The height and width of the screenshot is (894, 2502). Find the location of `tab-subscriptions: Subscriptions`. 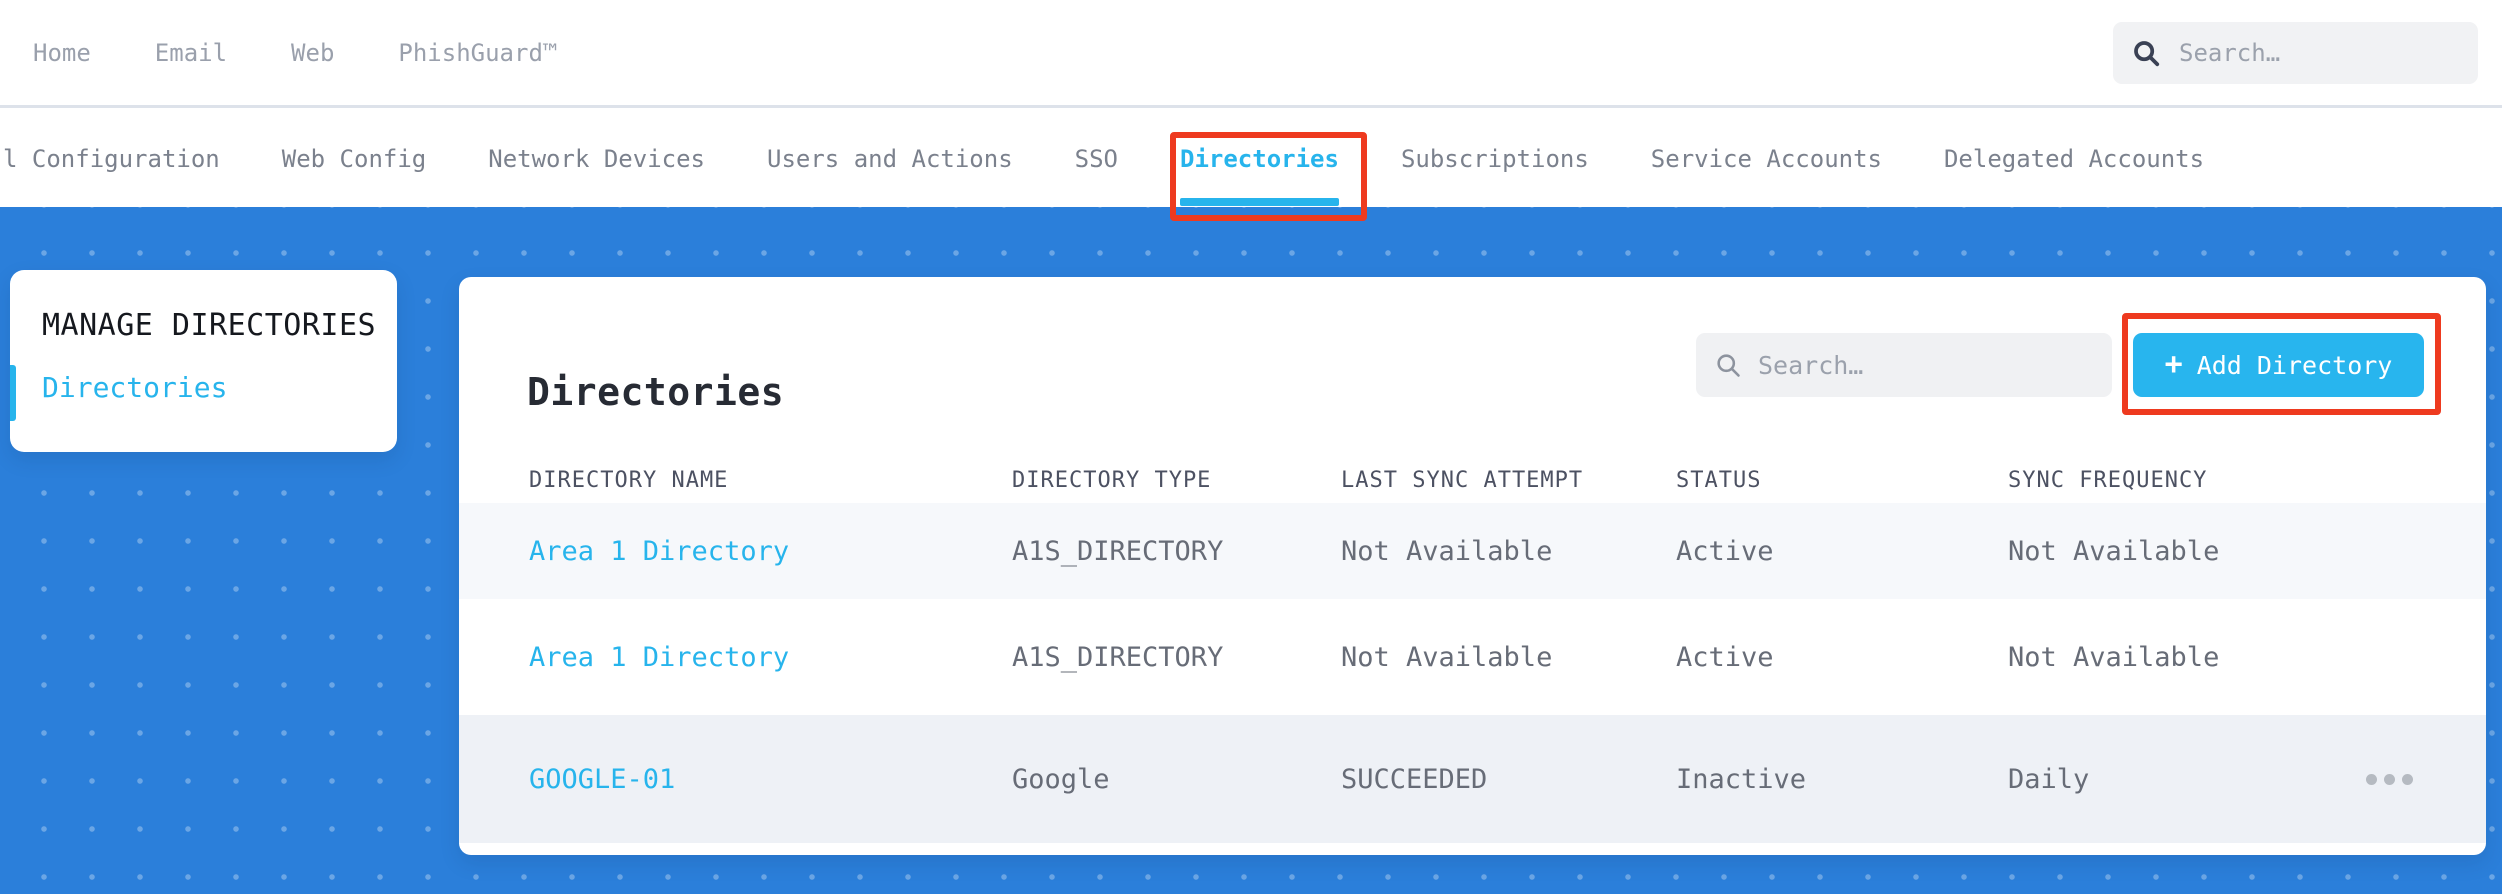

tab-subscriptions: Subscriptions is located at coordinates (1495, 159).